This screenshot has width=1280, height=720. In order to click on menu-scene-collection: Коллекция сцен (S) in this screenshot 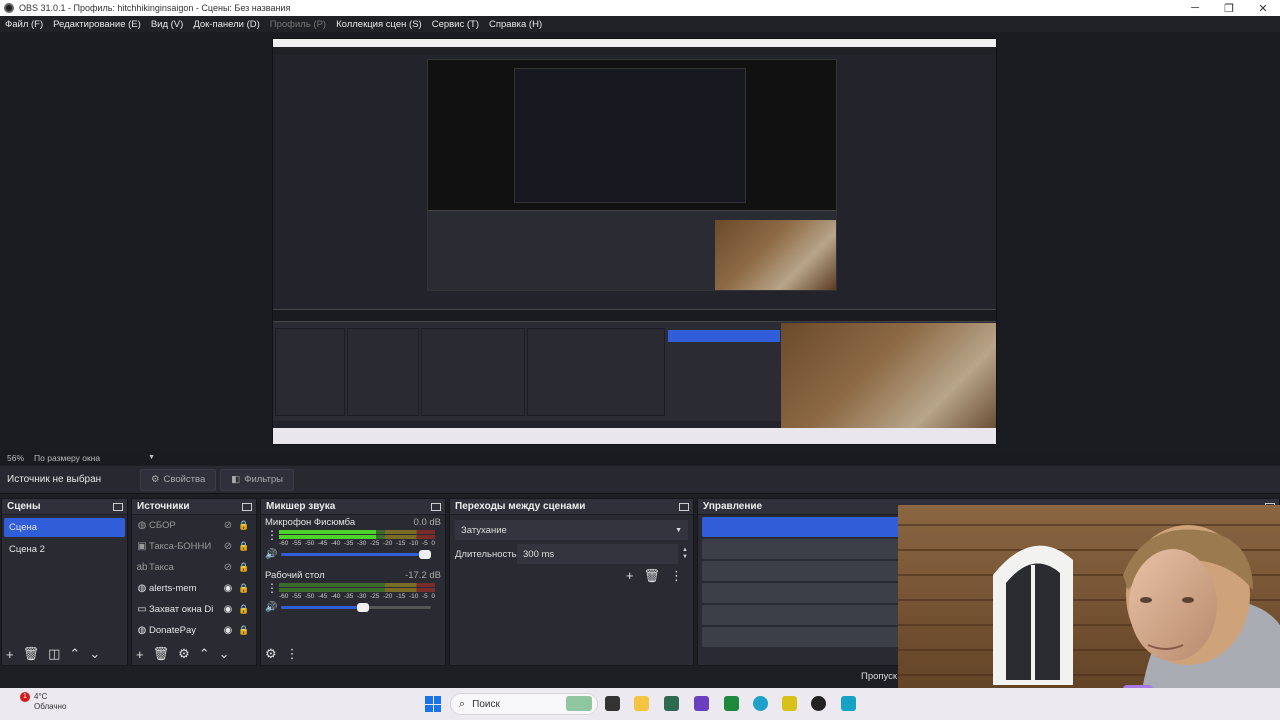, I will do `click(379, 24)`.